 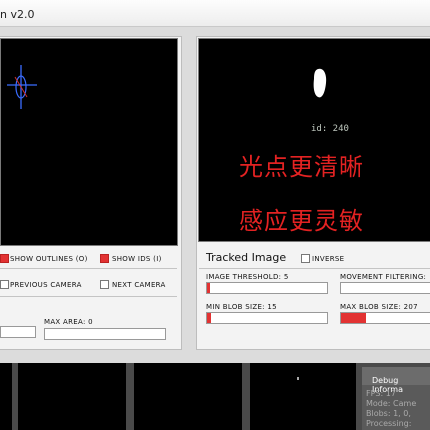 What do you see at coordinates (379, 307) in the screenshot?
I see `max-blob-size-label: MAX BLOB SIZE: 207` at bounding box center [379, 307].